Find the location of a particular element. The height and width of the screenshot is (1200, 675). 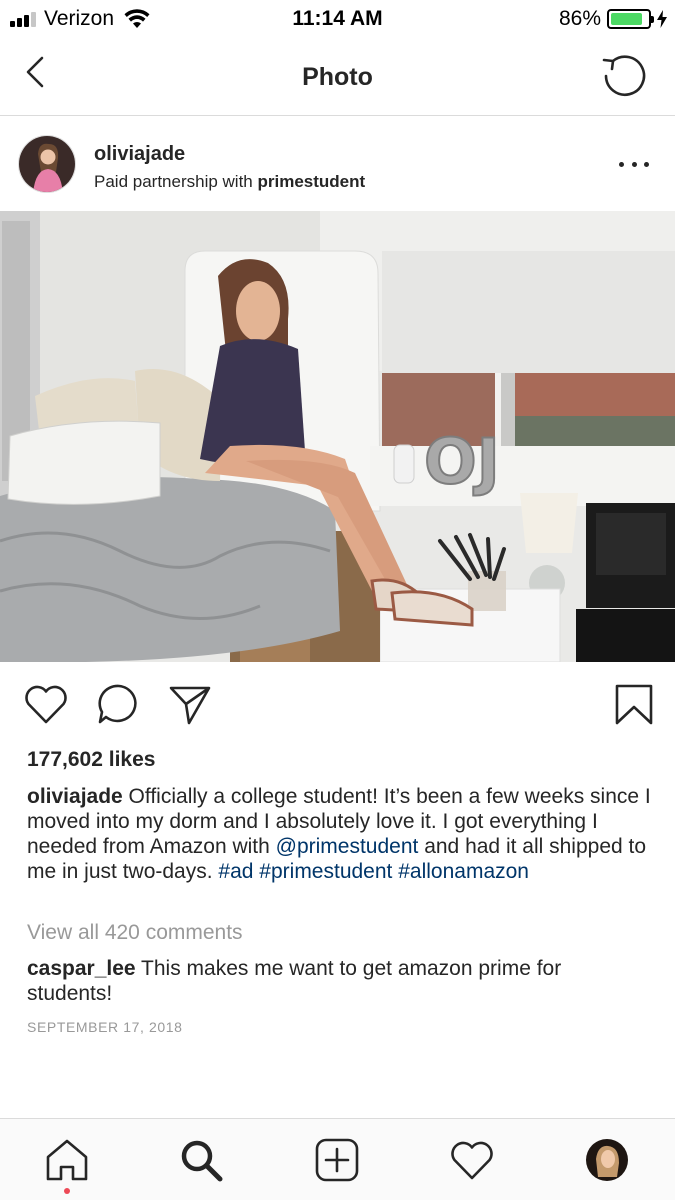

post-date: SEPTEMBER 17, 2018 is located at coordinates (105, 1027).